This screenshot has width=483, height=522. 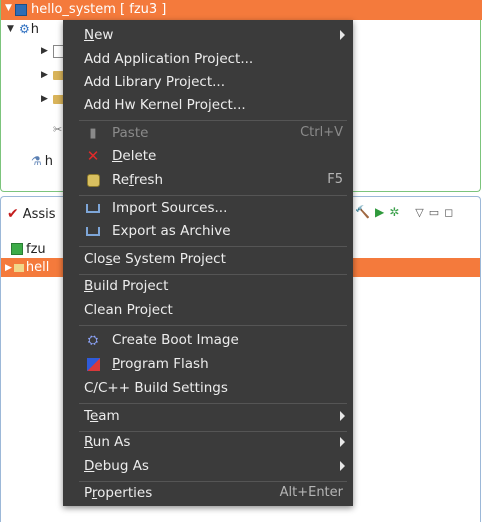 I want to click on assistant-toolbar: 🔨 ▶ ✲ ▽ ▭ ◻, so click(x=404, y=212).